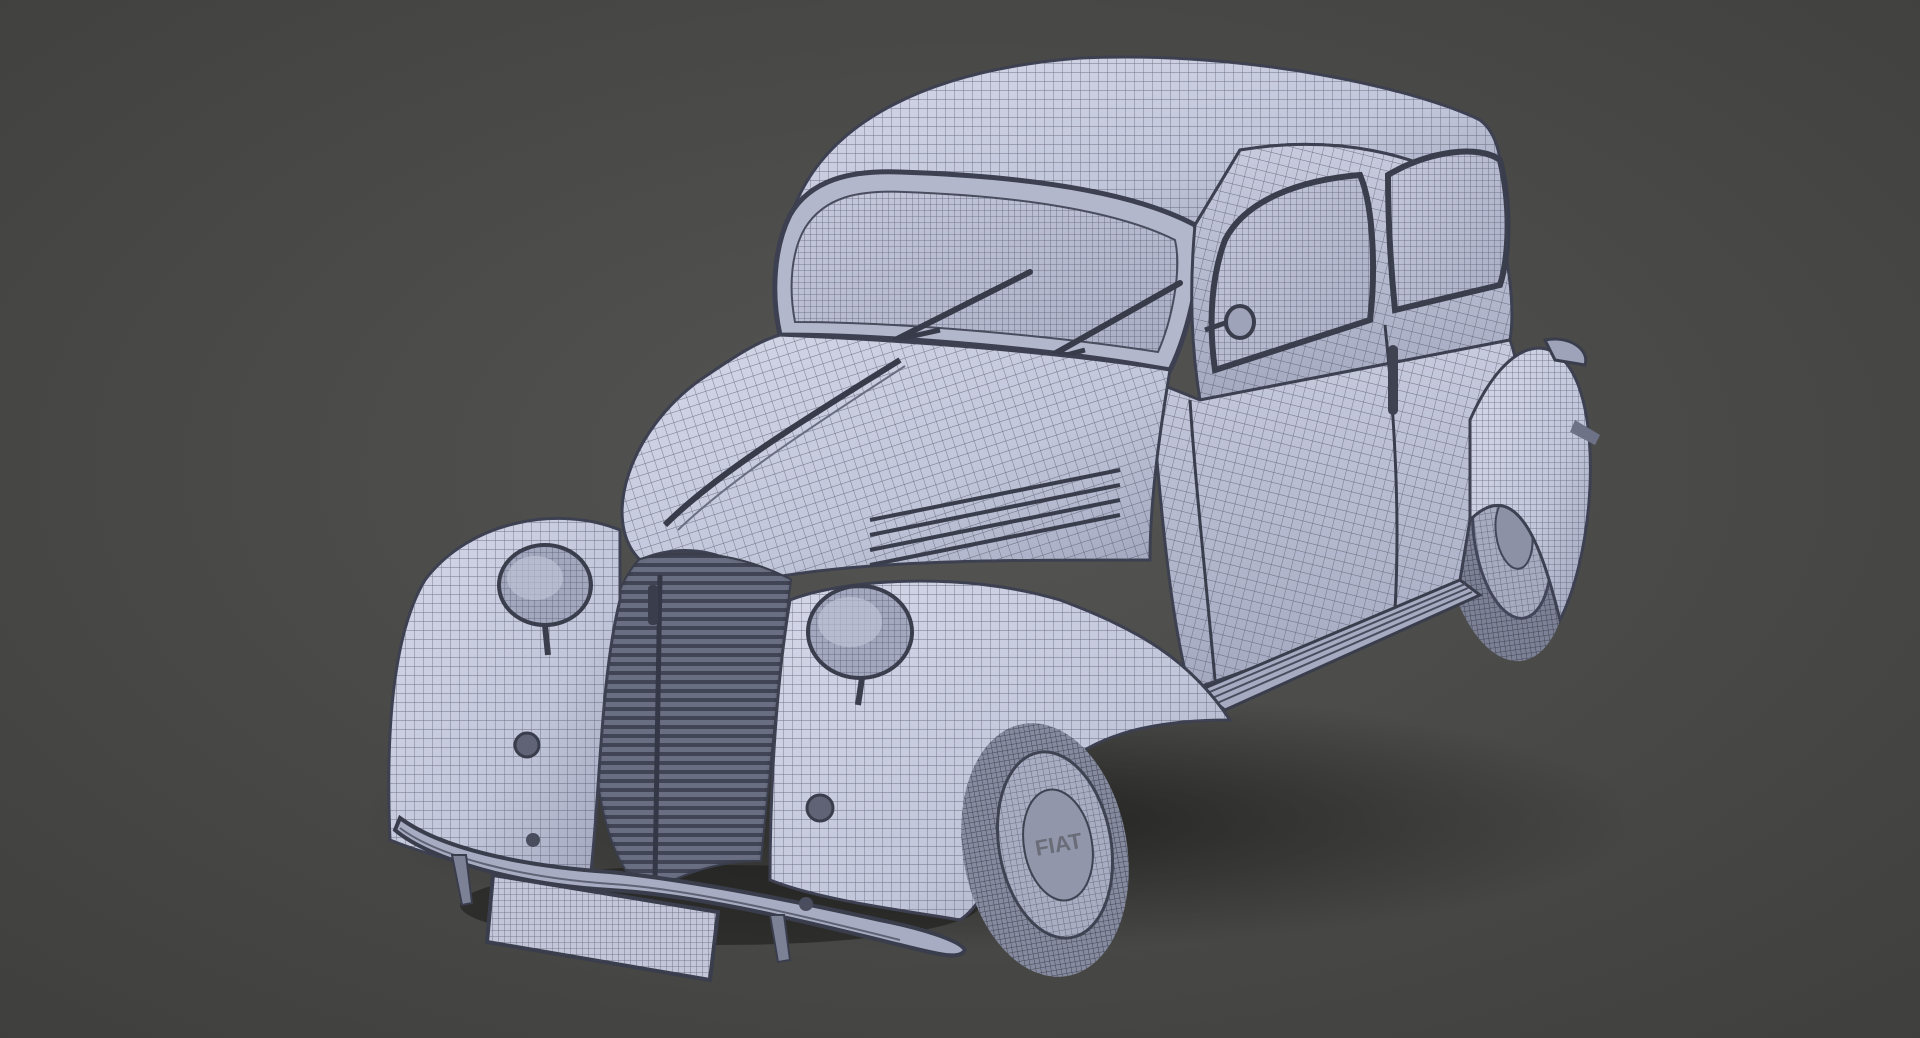  What do you see at coordinates (820, 808) in the screenshot?
I see `sidelight-right` at bounding box center [820, 808].